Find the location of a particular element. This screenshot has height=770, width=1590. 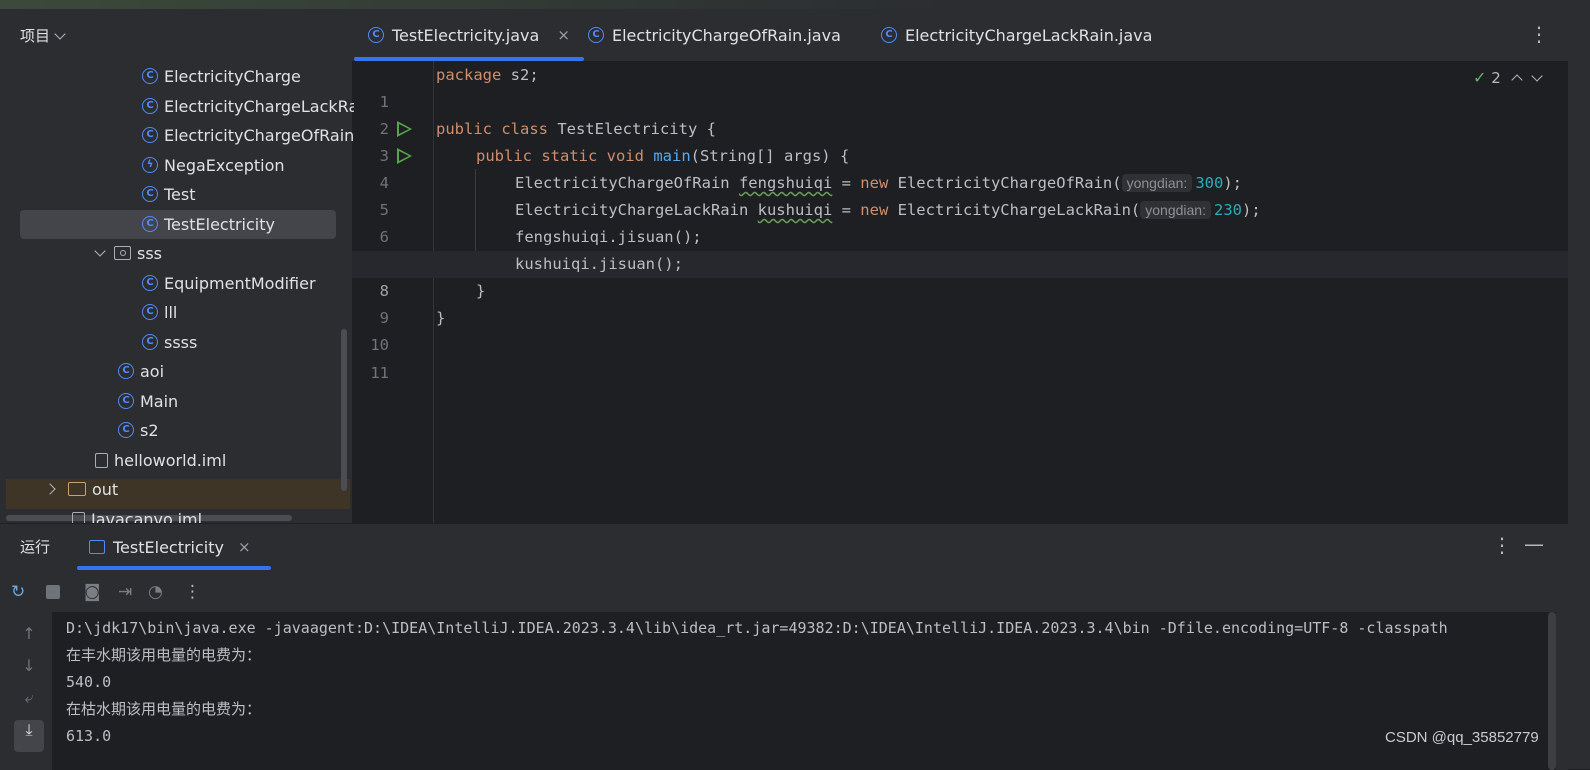

code-text: package s2; is located at coordinates (487, 75).